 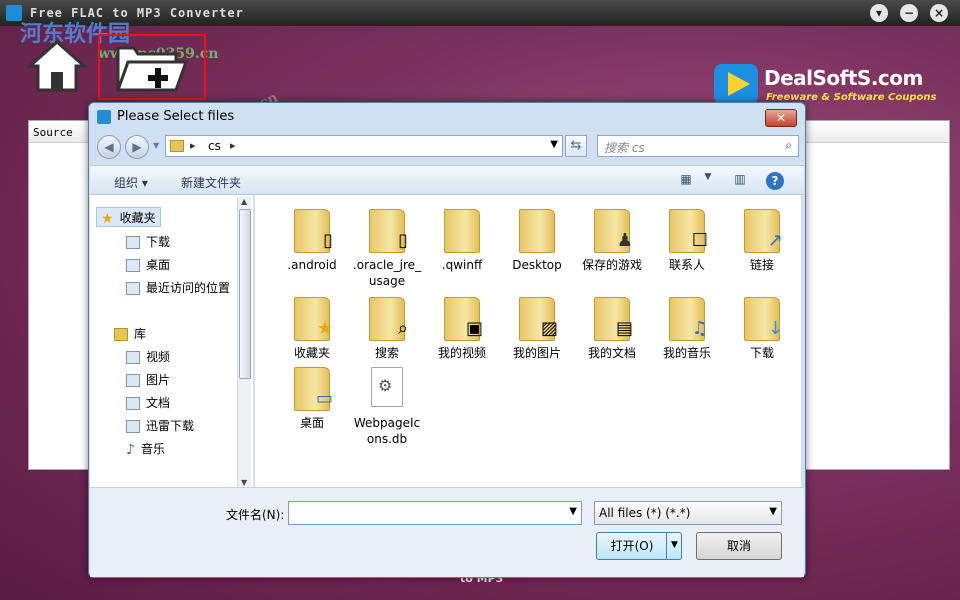 I want to click on filetype-value: All files (*) (*.*), so click(x=645, y=513).